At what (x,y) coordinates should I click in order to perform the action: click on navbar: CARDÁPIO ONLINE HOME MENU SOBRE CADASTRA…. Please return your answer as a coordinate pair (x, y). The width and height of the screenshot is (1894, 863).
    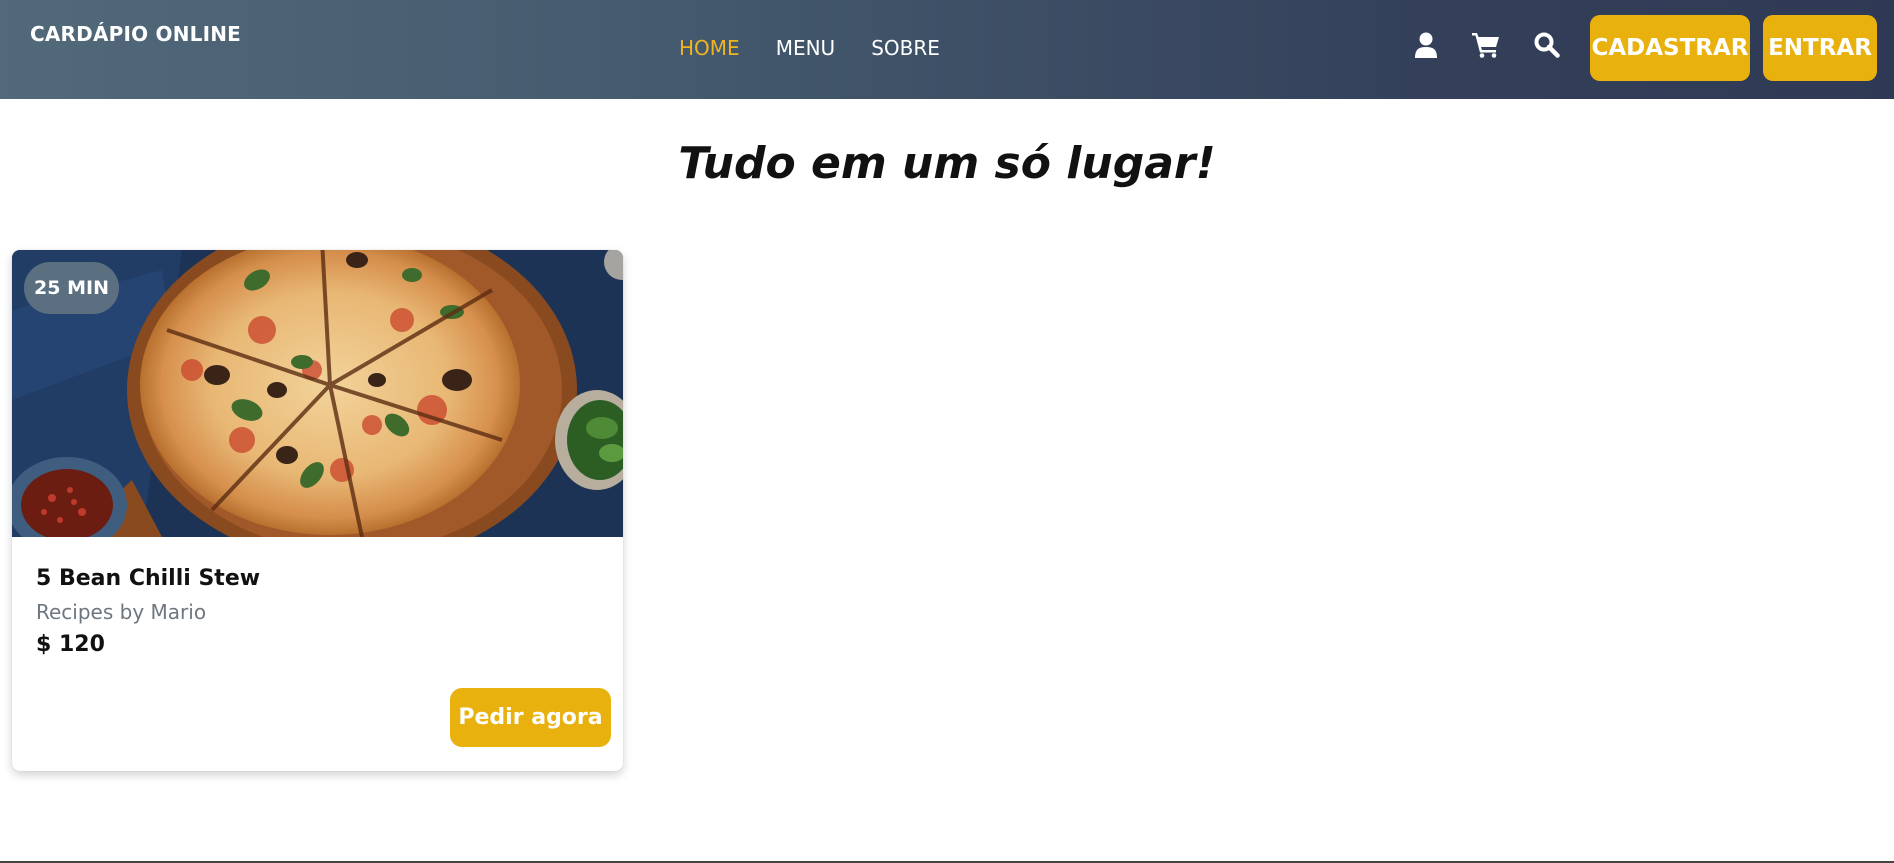
    Looking at the image, I should click on (947, 49).